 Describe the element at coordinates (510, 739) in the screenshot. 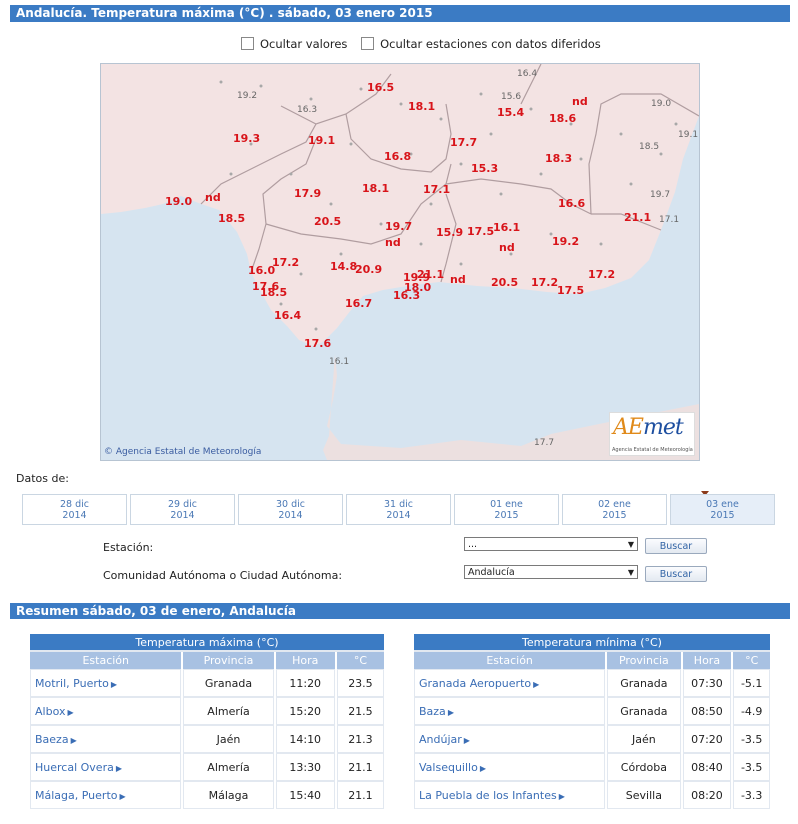

I see `station-link: Andújar ▶` at that location.